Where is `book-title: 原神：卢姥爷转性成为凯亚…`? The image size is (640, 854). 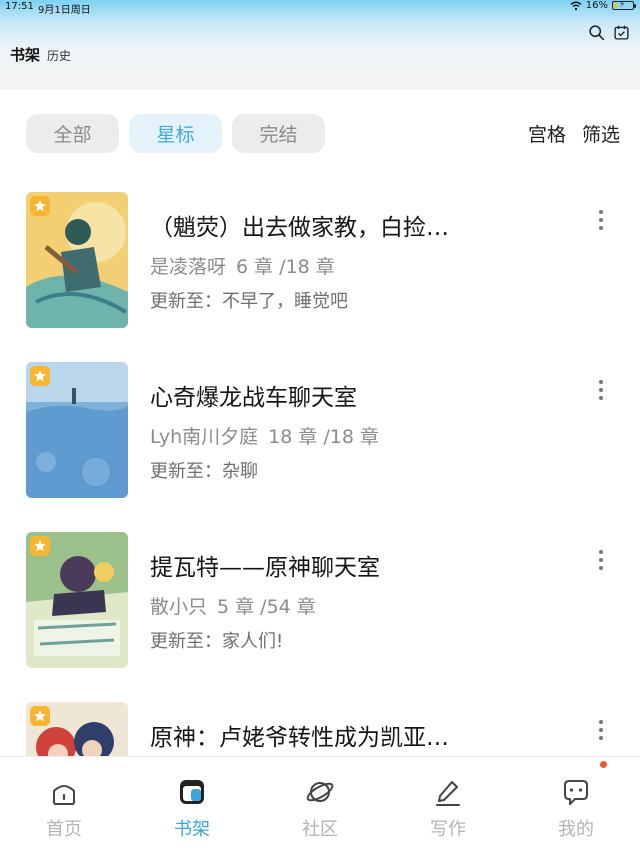 book-title: 原神：卢姥爷转性成为凯亚… is located at coordinates (355, 735).